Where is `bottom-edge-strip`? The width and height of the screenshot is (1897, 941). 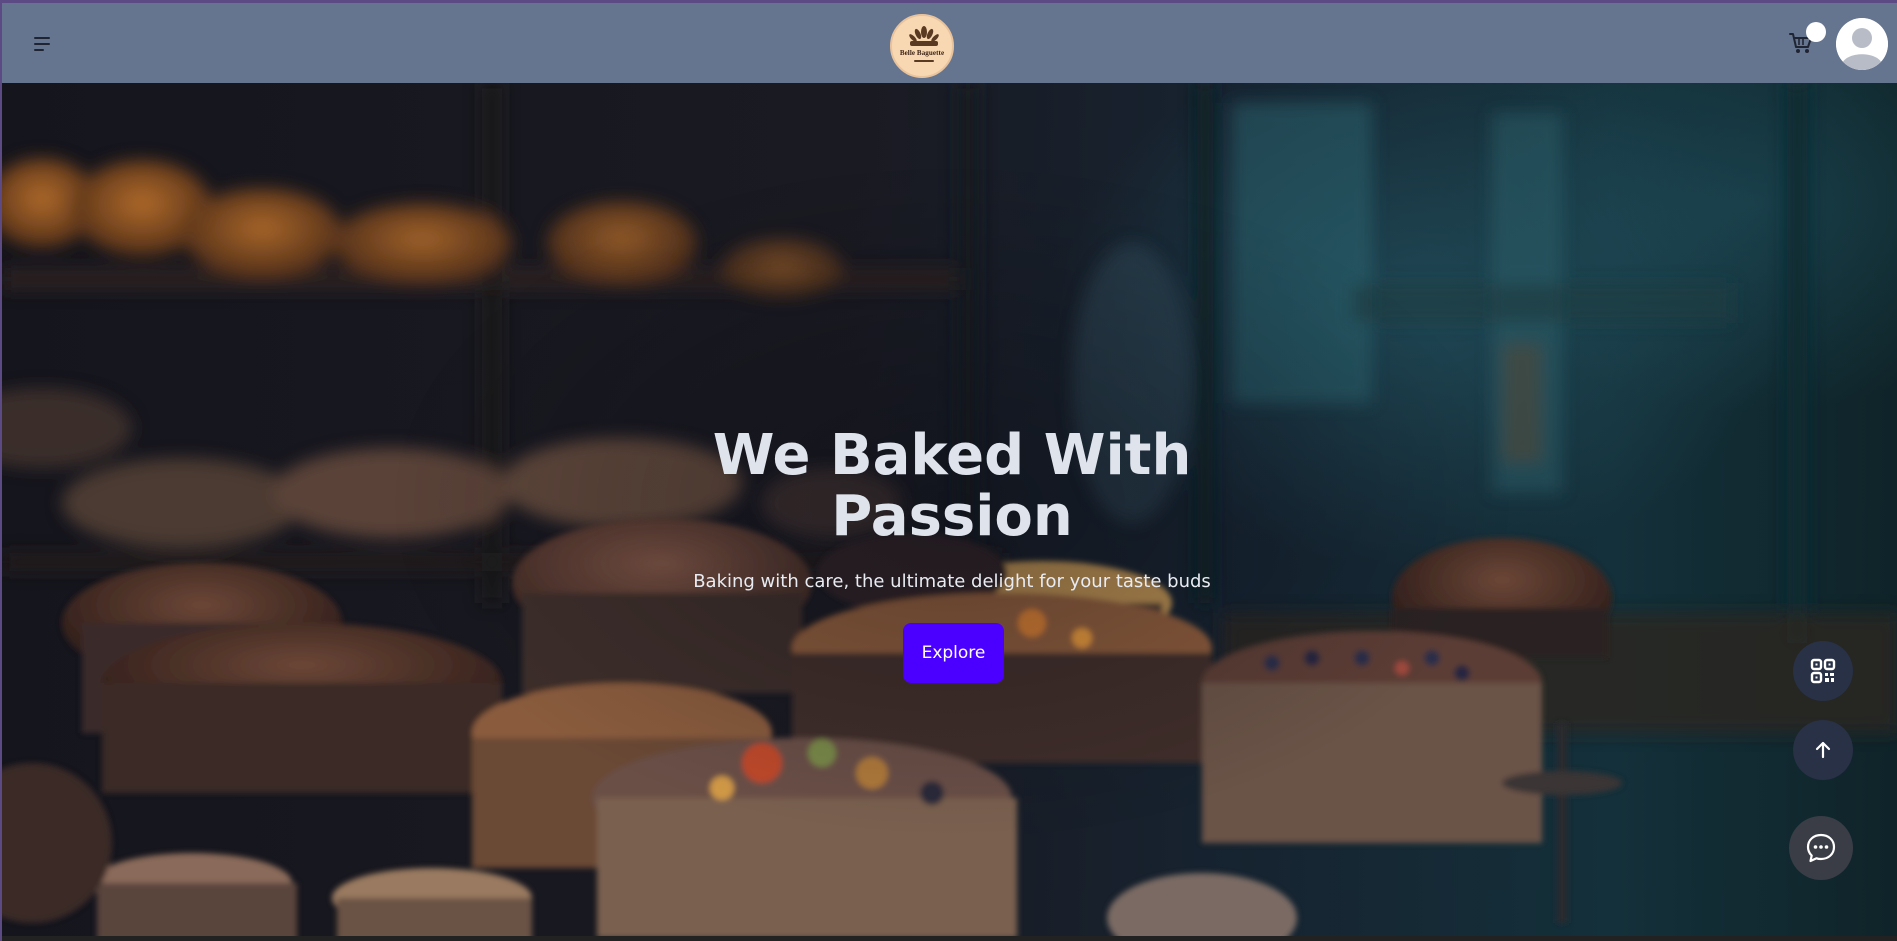
bottom-edge-strip is located at coordinates (949, 938).